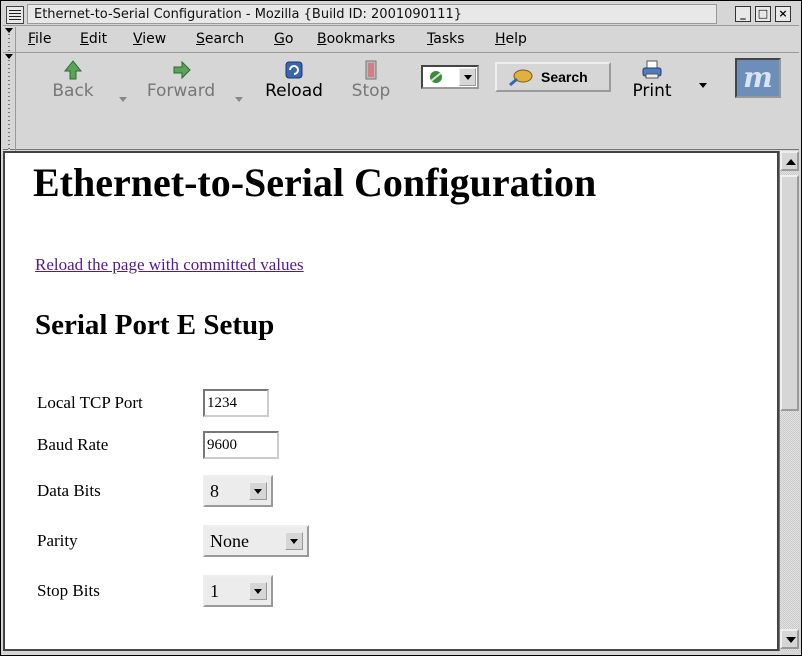  I want to click on search-icon, so click(521, 78).